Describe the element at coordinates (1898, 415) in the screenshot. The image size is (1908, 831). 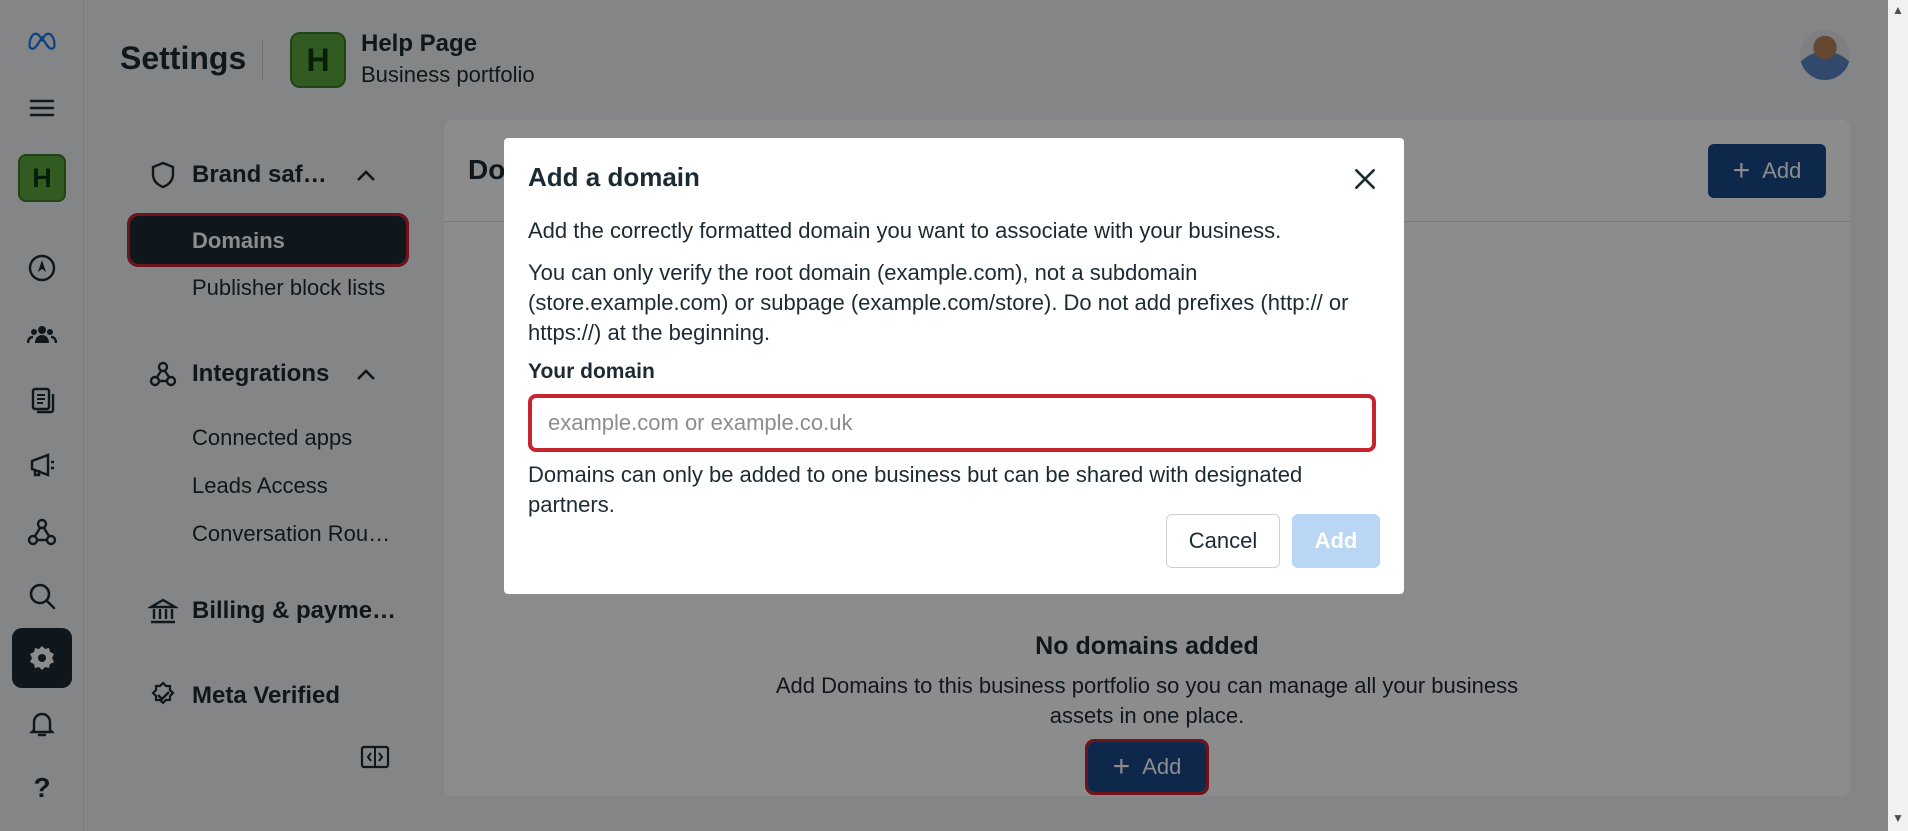
I see `page-scrollbar: ▲ ▼` at that location.